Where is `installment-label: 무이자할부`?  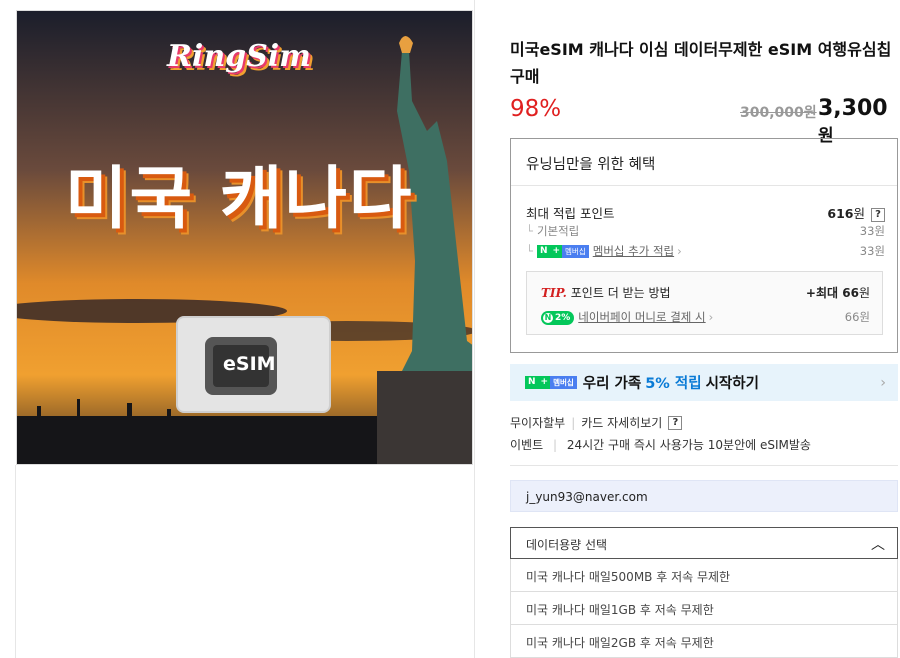 installment-label: 무이자할부 is located at coordinates (538, 423).